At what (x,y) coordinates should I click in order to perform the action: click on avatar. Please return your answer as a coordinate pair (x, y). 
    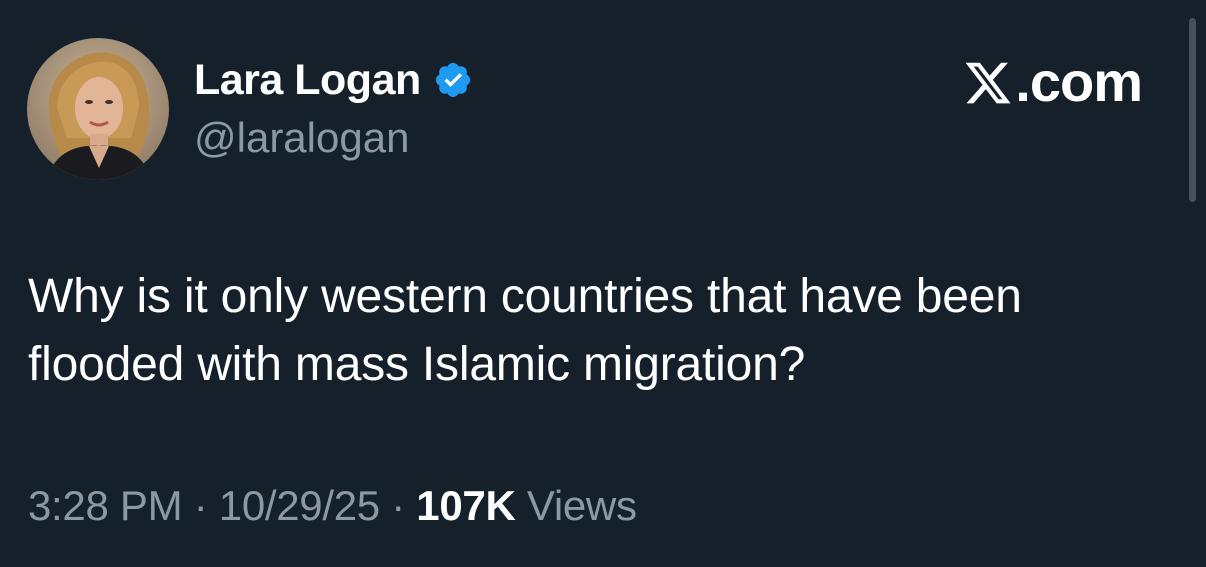
    Looking at the image, I should click on (98, 109).